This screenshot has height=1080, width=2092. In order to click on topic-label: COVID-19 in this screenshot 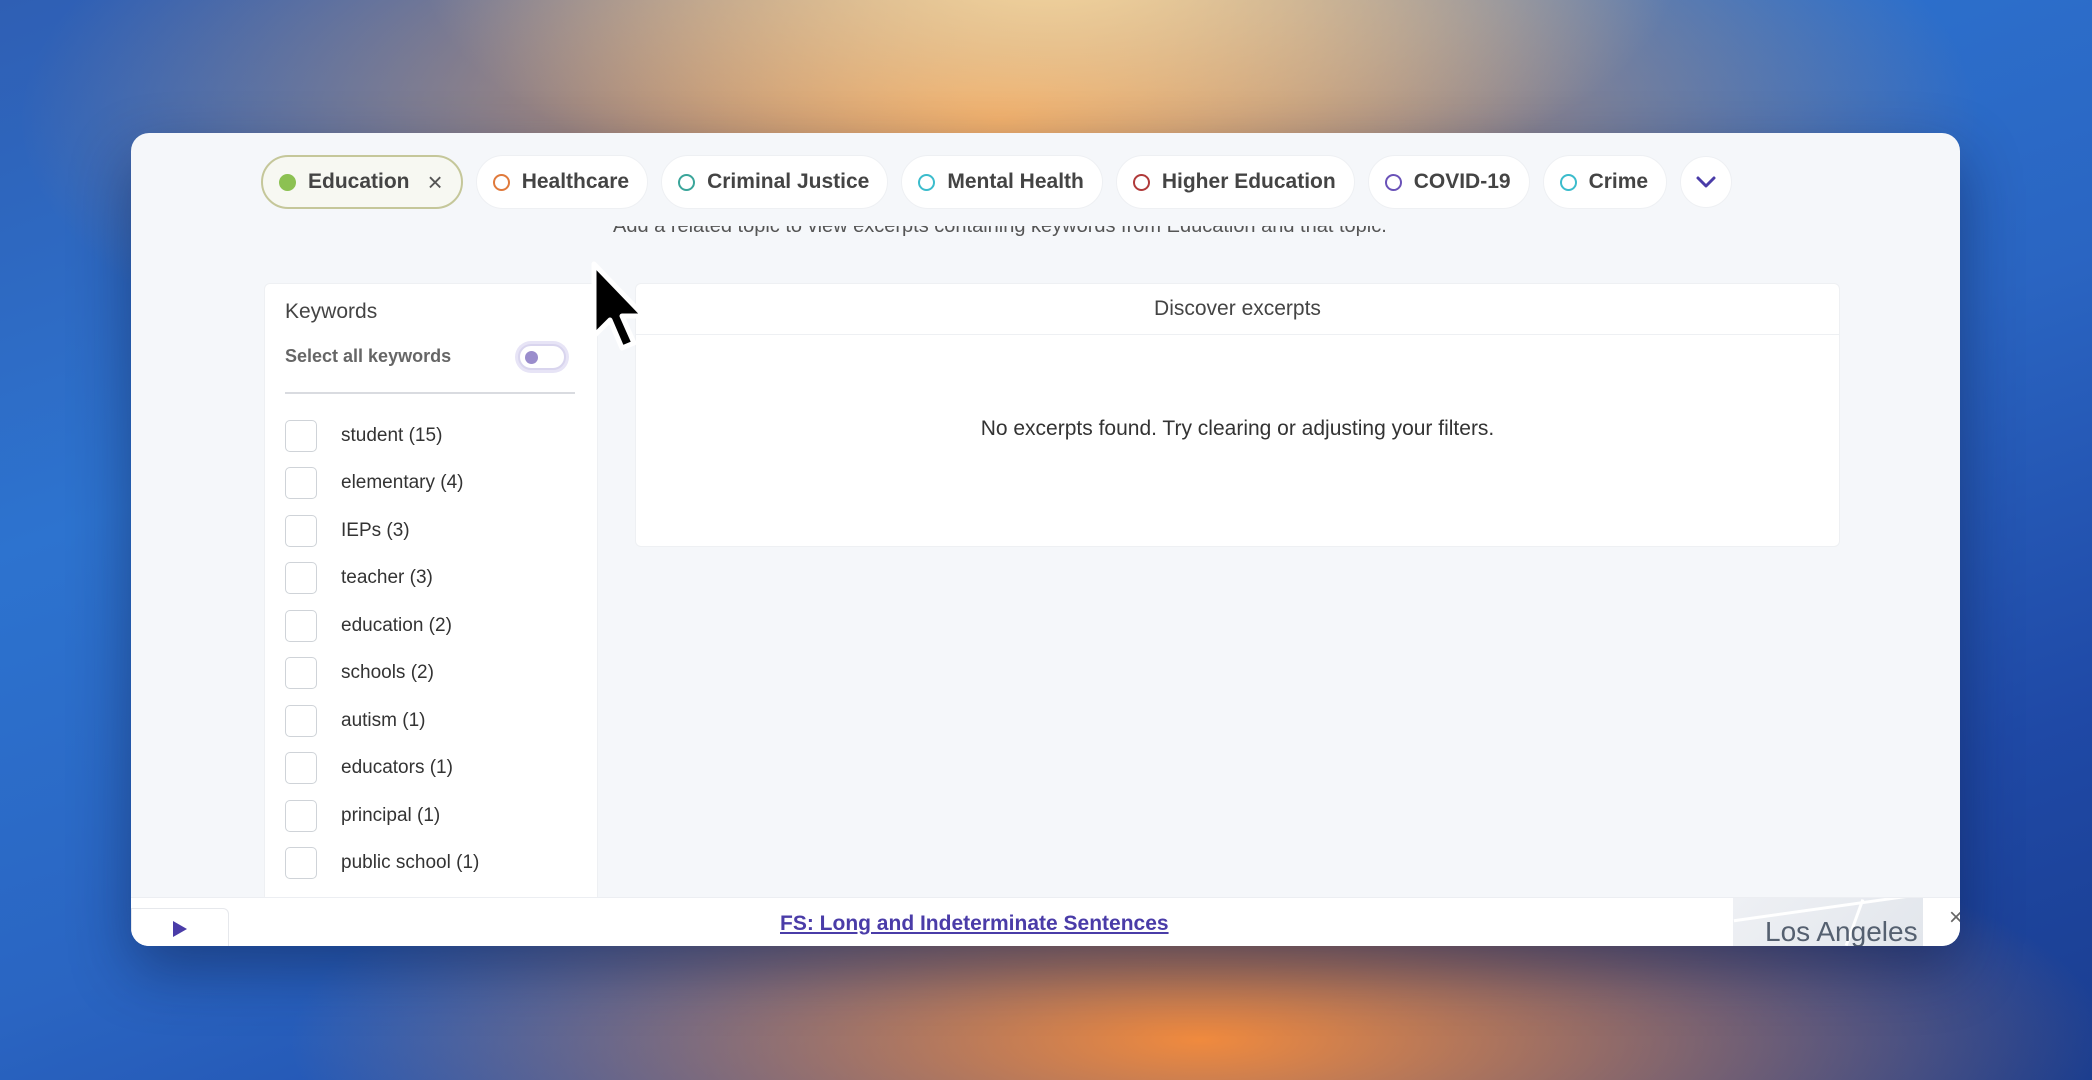, I will do `click(1462, 181)`.